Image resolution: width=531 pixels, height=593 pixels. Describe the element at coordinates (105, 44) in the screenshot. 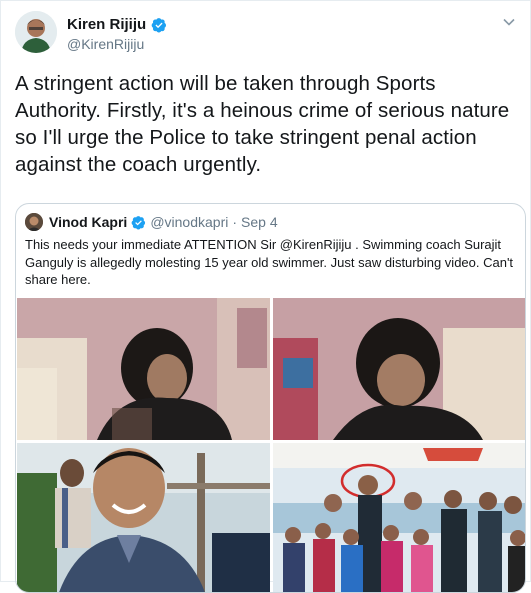

I see `handle: @KirenRijiju` at that location.